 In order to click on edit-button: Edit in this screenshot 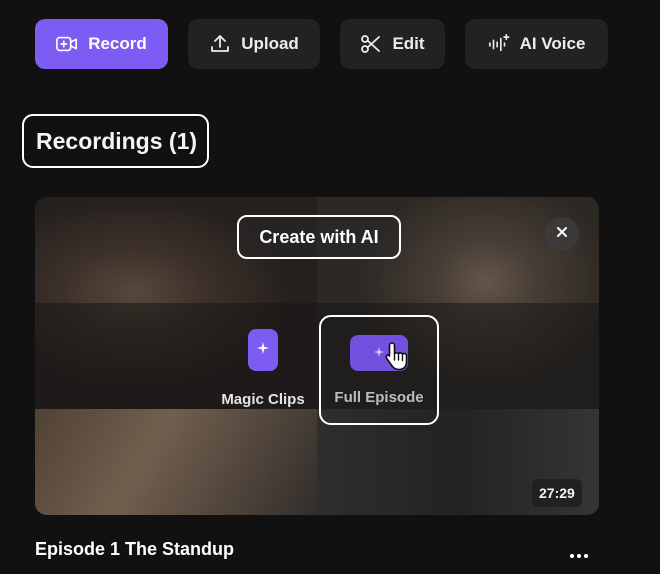, I will do `click(392, 44)`.